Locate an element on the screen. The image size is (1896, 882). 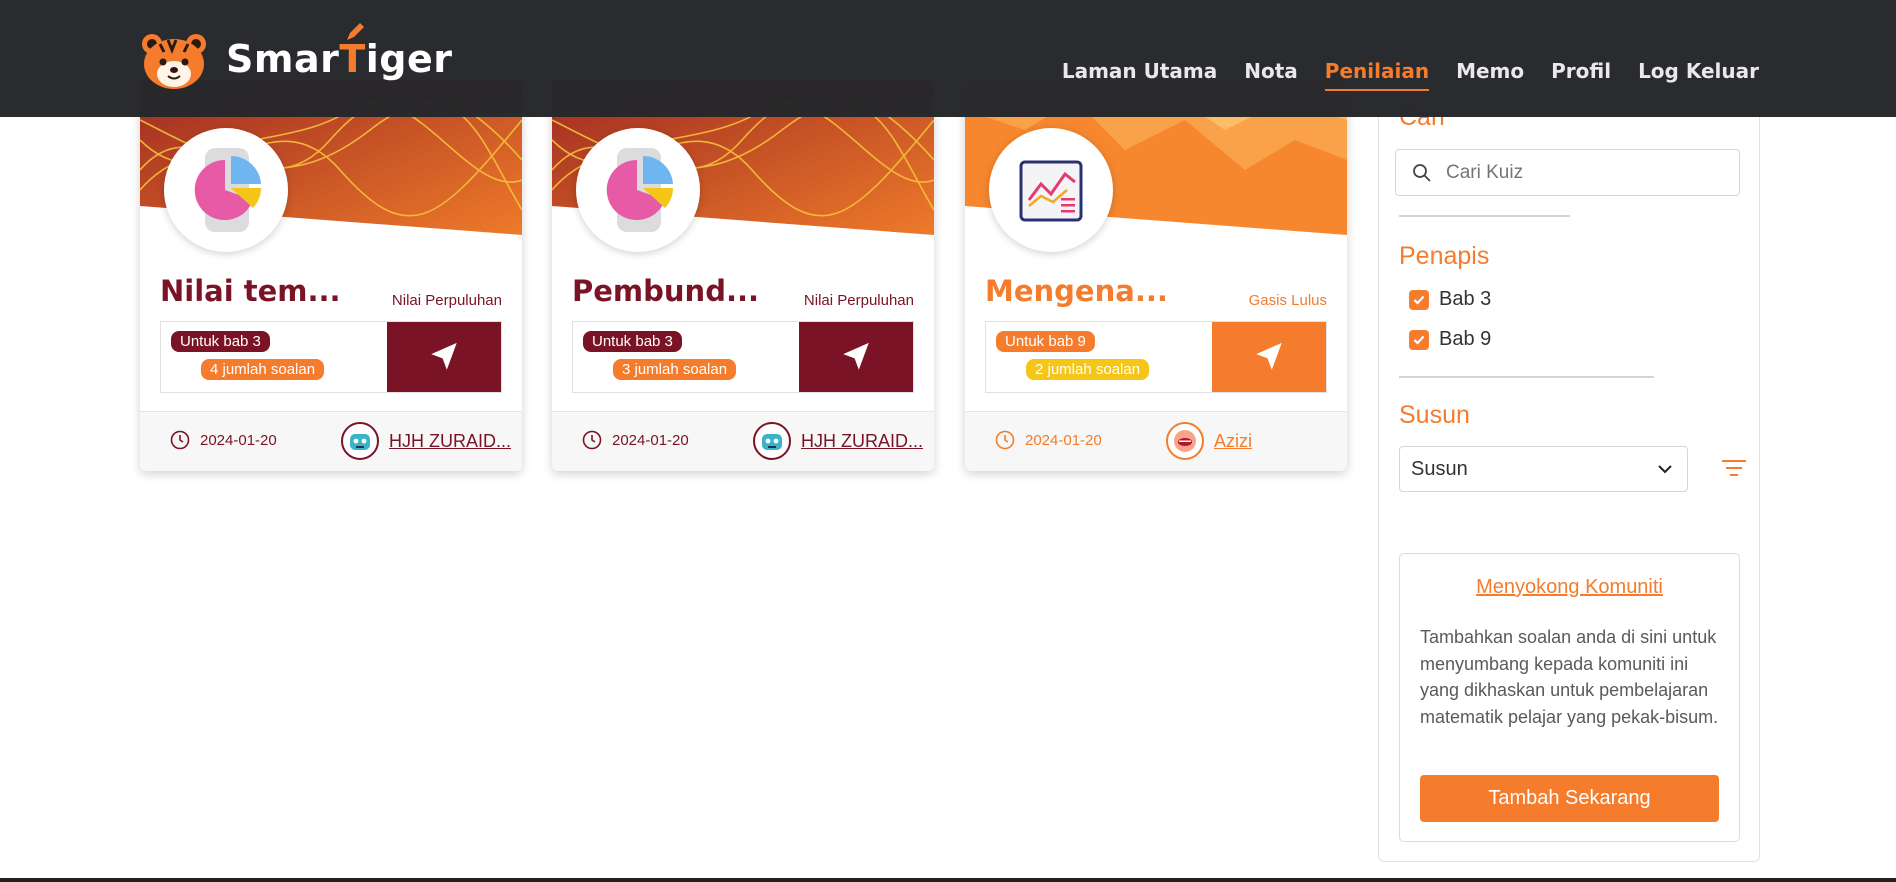
filter-checkbox-bab-9: Bab 9 is located at coordinates (1450, 339).